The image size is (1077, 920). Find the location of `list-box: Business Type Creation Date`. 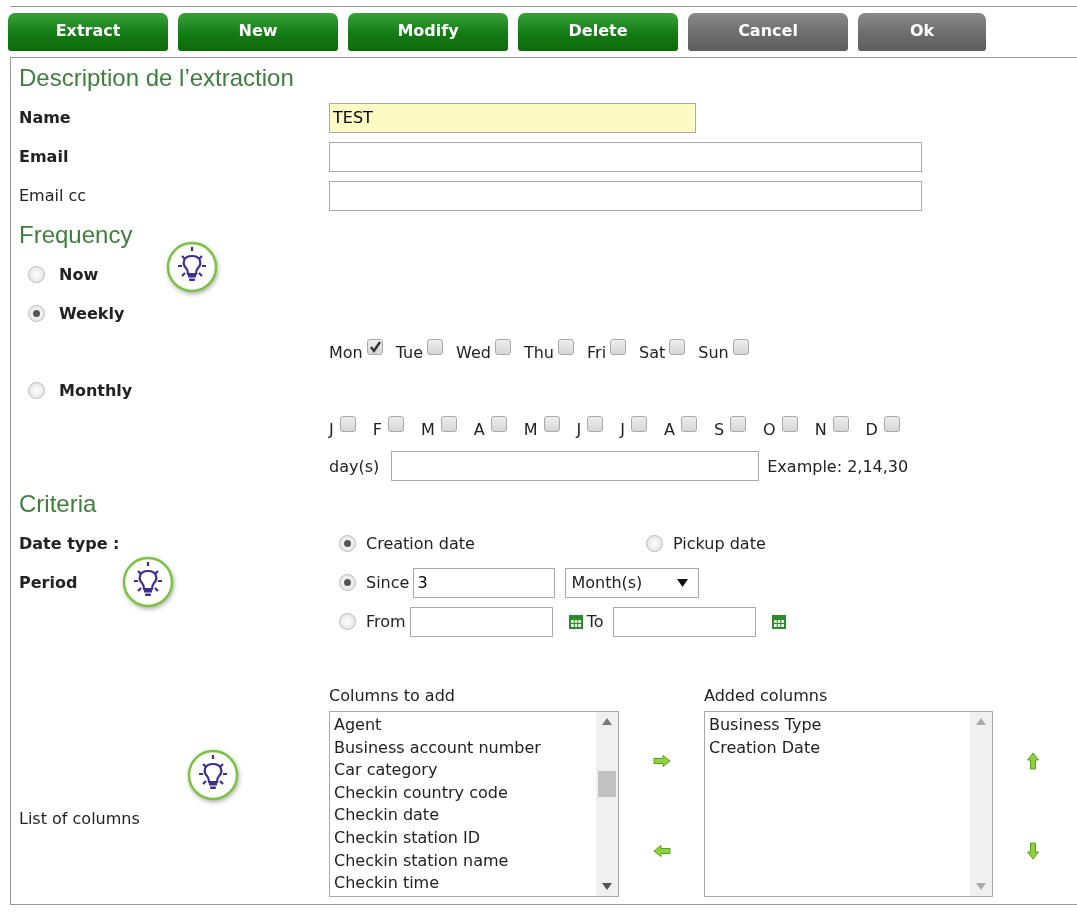

list-box: Business Type Creation Date is located at coordinates (848, 804).